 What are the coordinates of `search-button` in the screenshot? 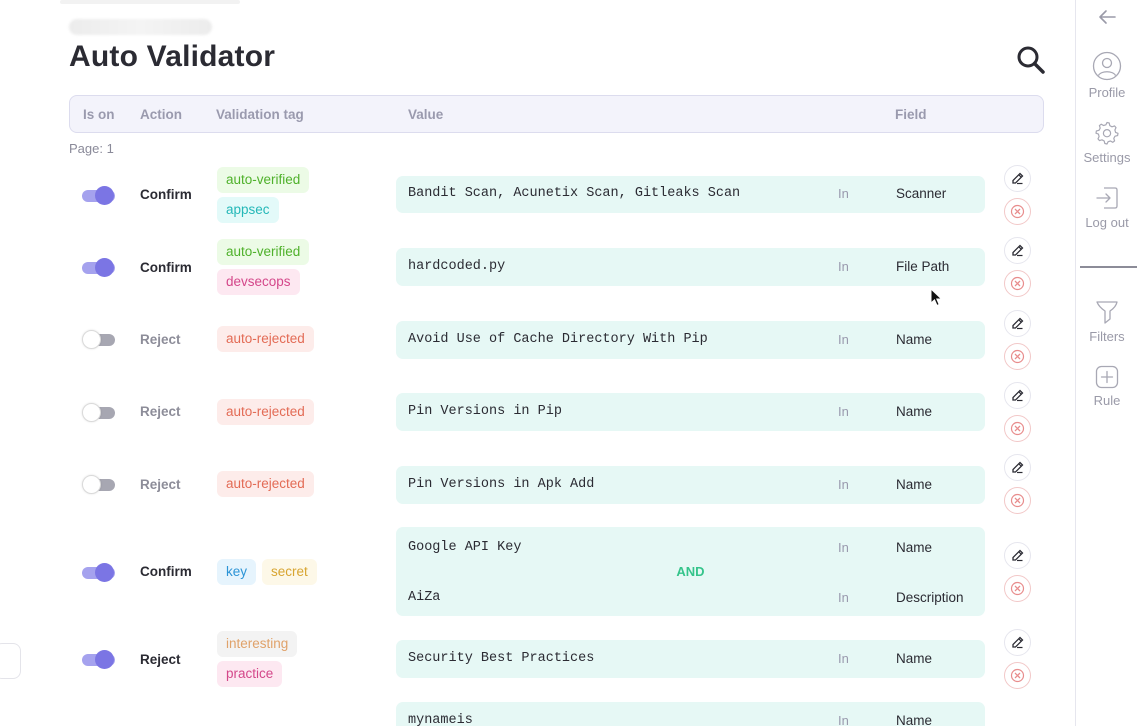 It's located at (1031, 60).